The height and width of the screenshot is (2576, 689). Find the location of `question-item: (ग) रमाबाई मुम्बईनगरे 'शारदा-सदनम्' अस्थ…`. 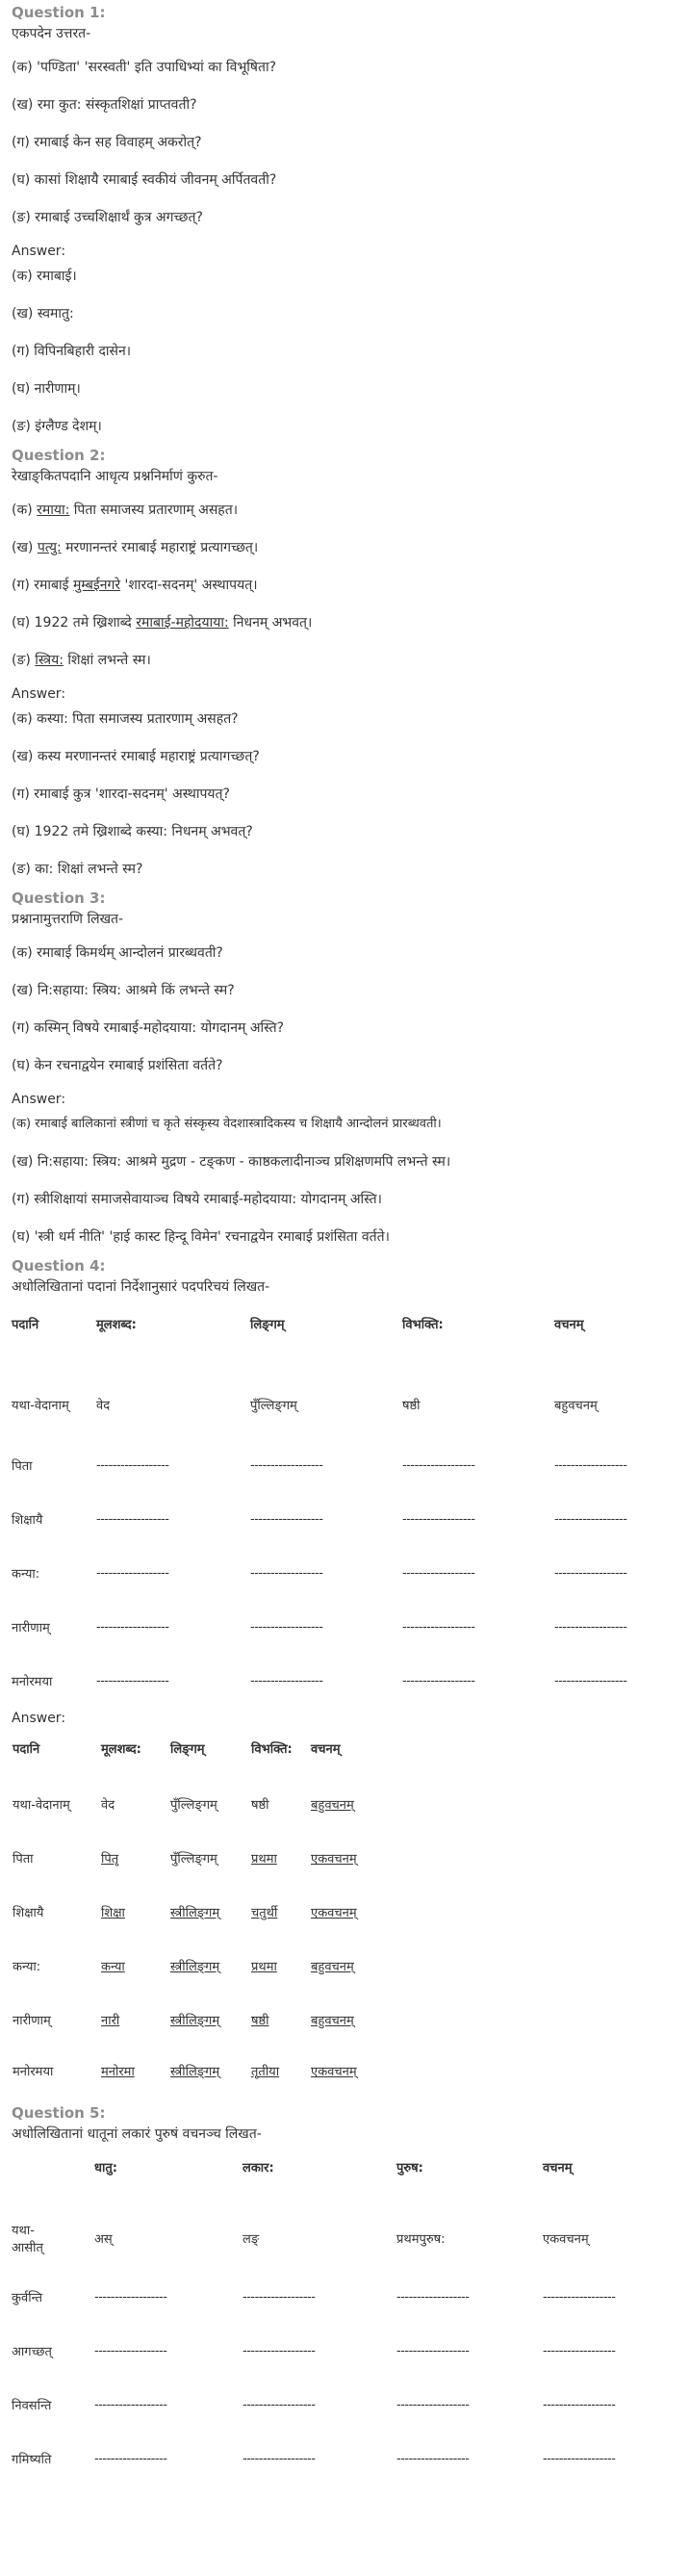

question-item: (ग) रमाबाई मुम्बईनगरे 'शारदा-सदनम्' अस्थ… is located at coordinates (135, 586).